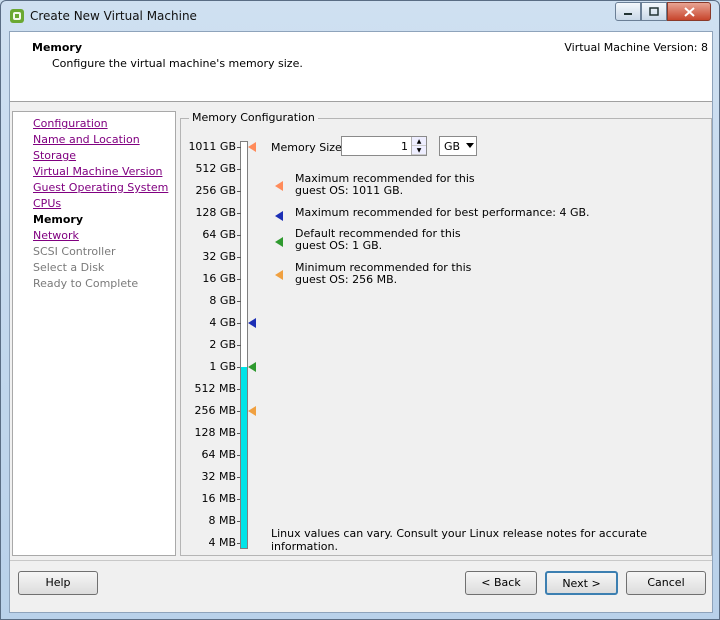 The width and height of the screenshot is (720, 620). What do you see at coordinates (58, 219) in the screenshot?
I see `step-memory: Memory` at bounding box center [58, 219].